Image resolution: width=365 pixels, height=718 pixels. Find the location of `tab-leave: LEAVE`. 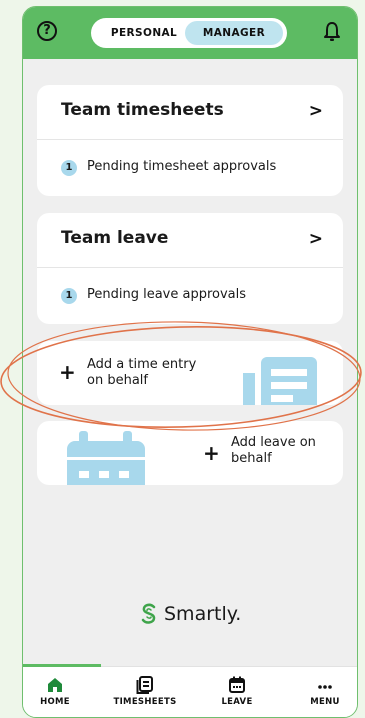

tab-leave: LEAVE is located at coordinates (237, 691).